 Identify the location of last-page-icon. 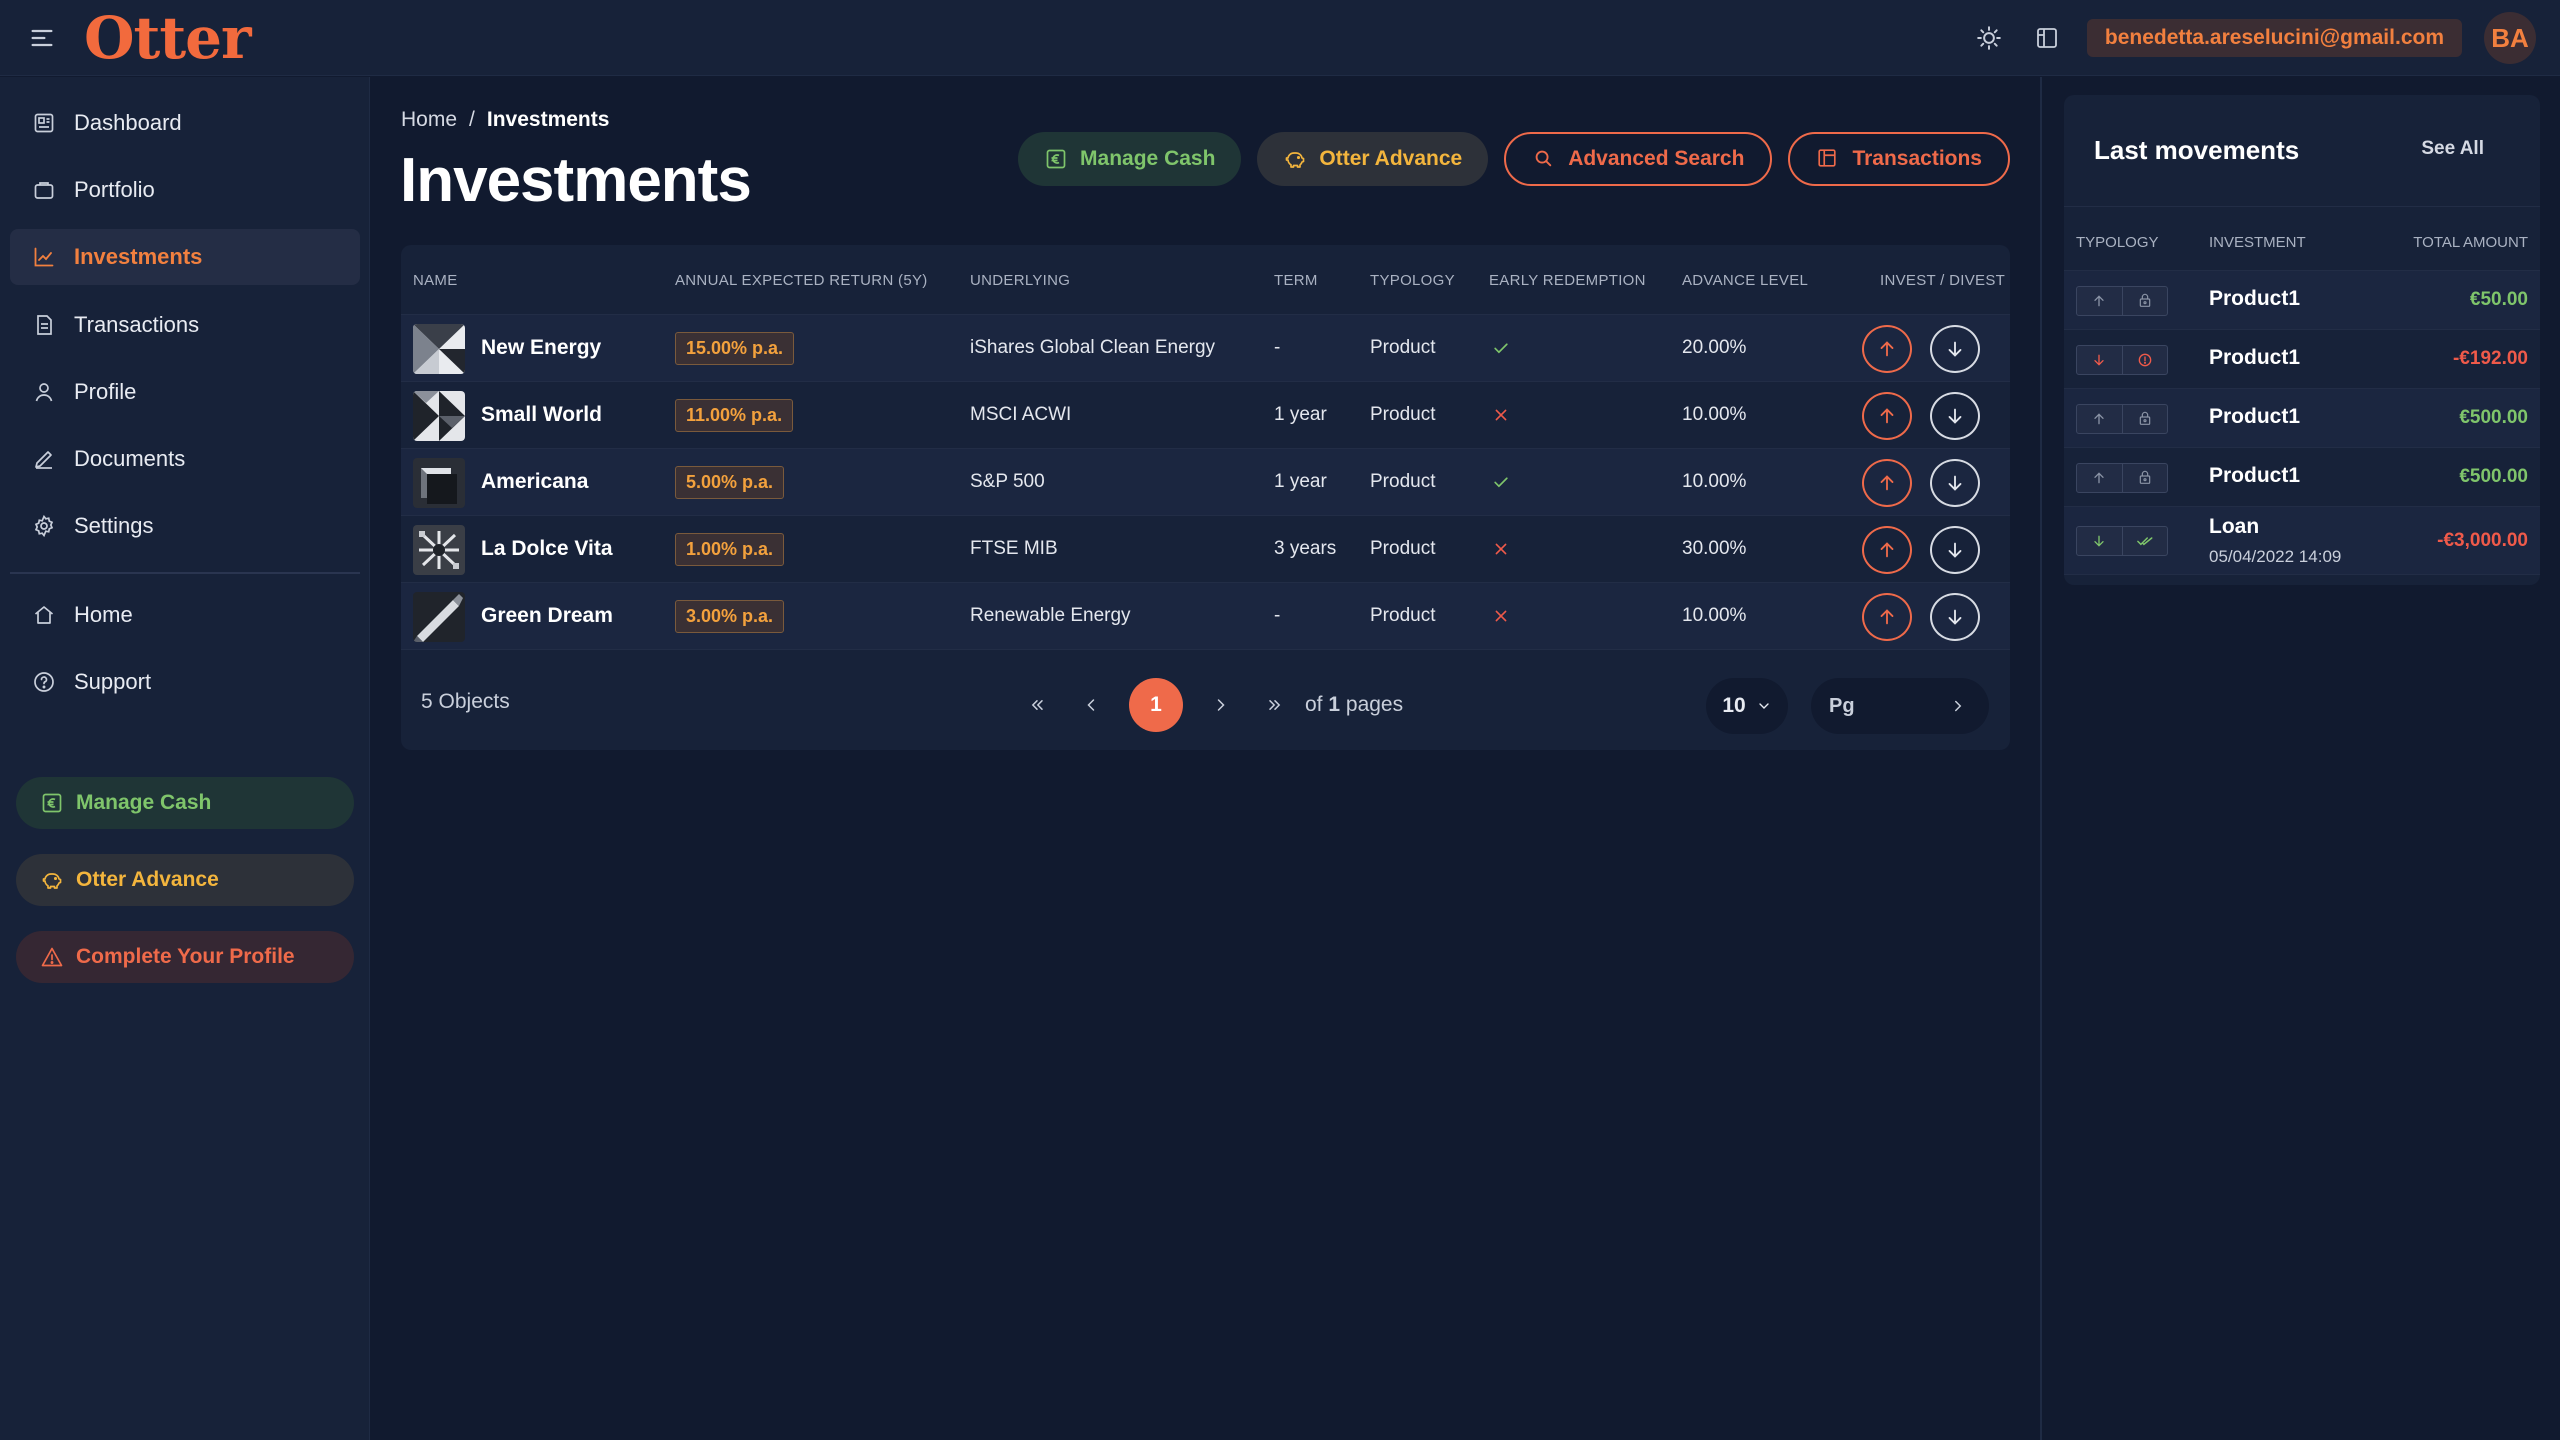
(1275, 705).